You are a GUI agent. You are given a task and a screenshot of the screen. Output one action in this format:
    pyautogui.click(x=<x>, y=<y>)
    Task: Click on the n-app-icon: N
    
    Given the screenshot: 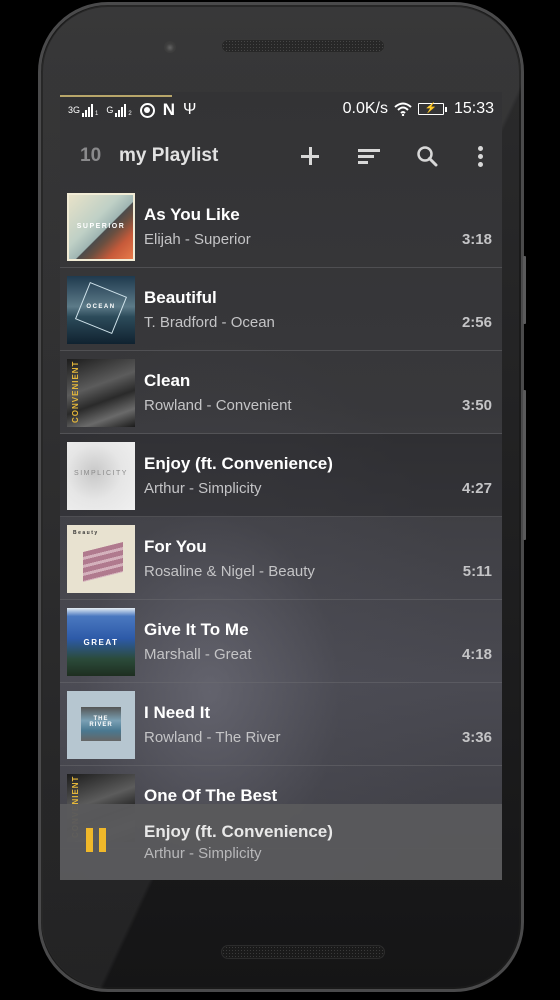 What is the action you would take?
    pyautogui.click(x=168, y=109)
    